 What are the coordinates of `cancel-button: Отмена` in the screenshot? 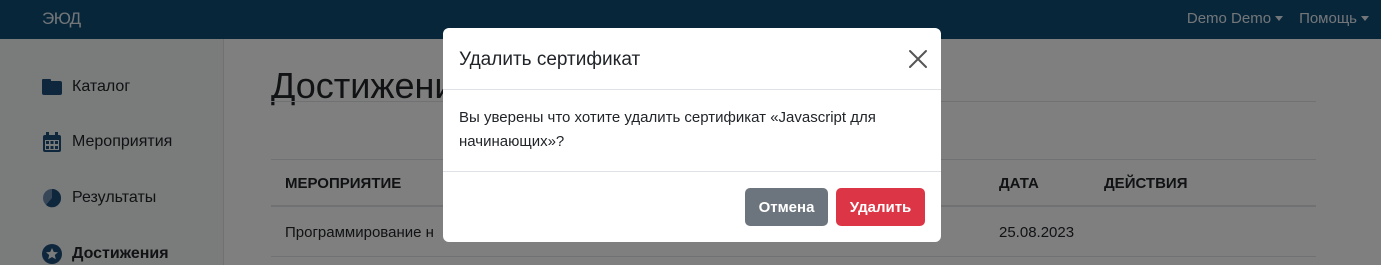 It's located at (786, 207).